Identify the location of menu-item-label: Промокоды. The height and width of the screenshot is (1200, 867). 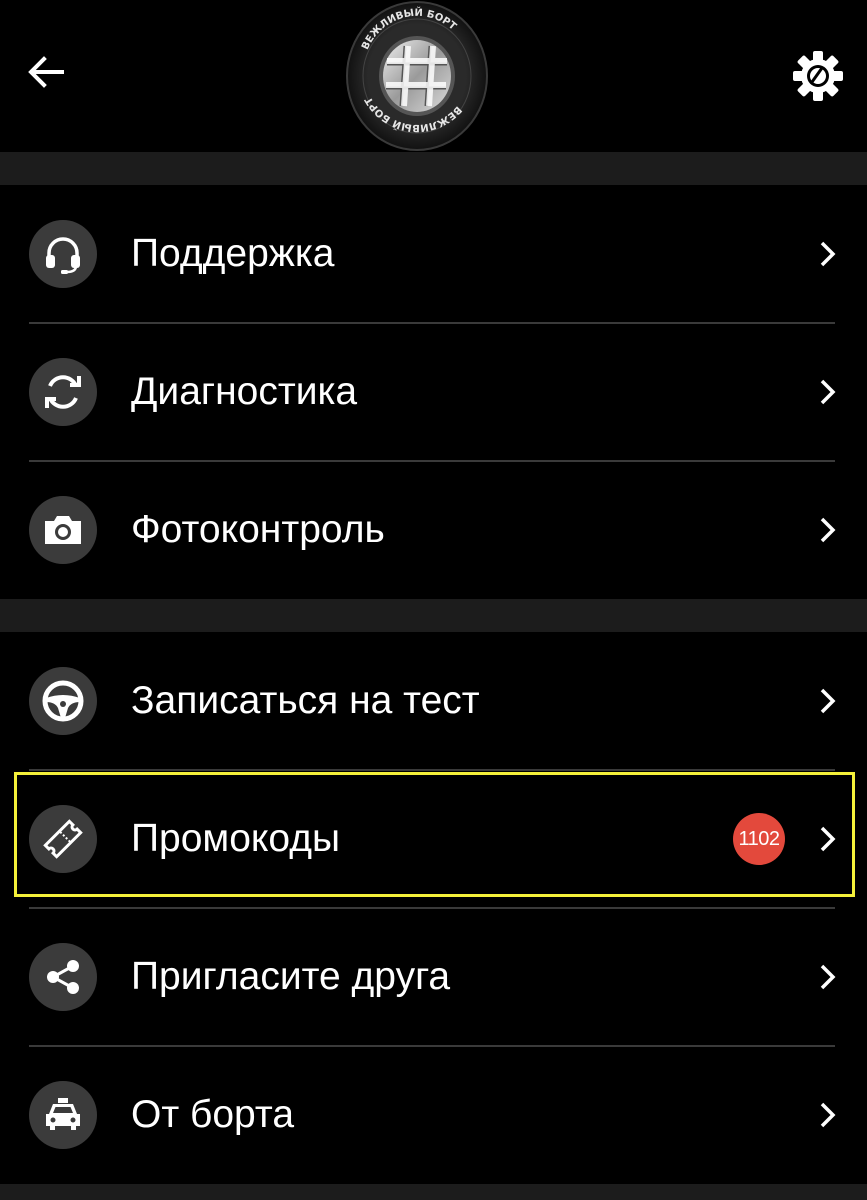
(236, 838).